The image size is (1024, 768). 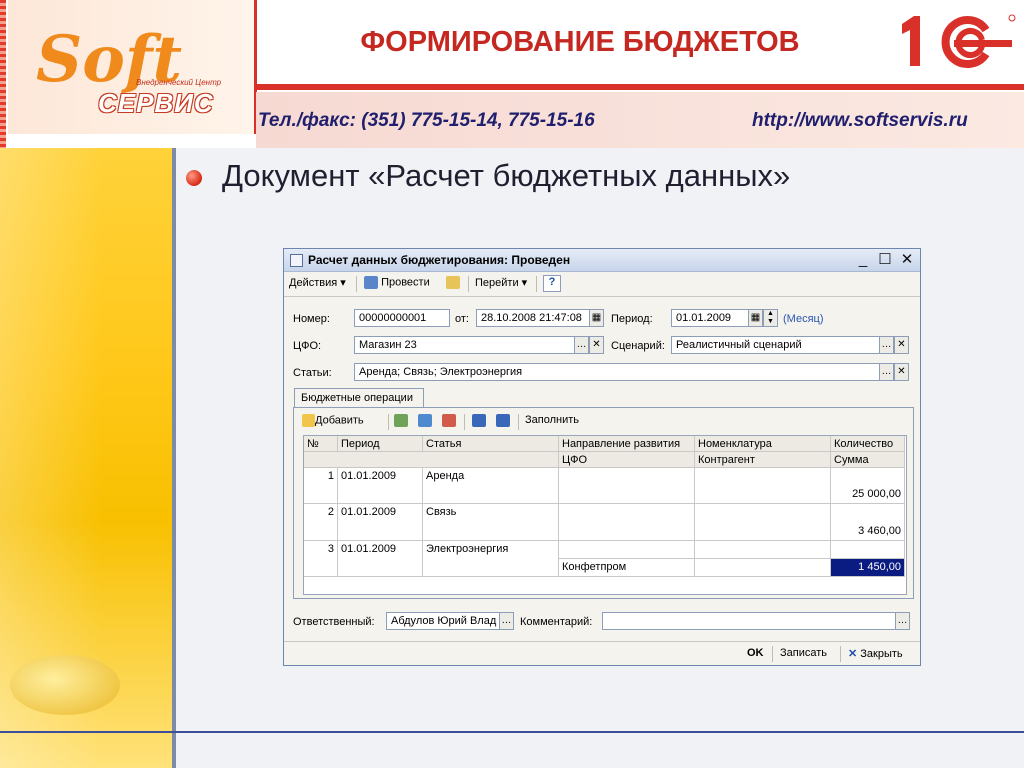 What do you see at coordinates (194, 178) in the screenshot?
I see `bullet-icon` at bounding box center [194, 178].